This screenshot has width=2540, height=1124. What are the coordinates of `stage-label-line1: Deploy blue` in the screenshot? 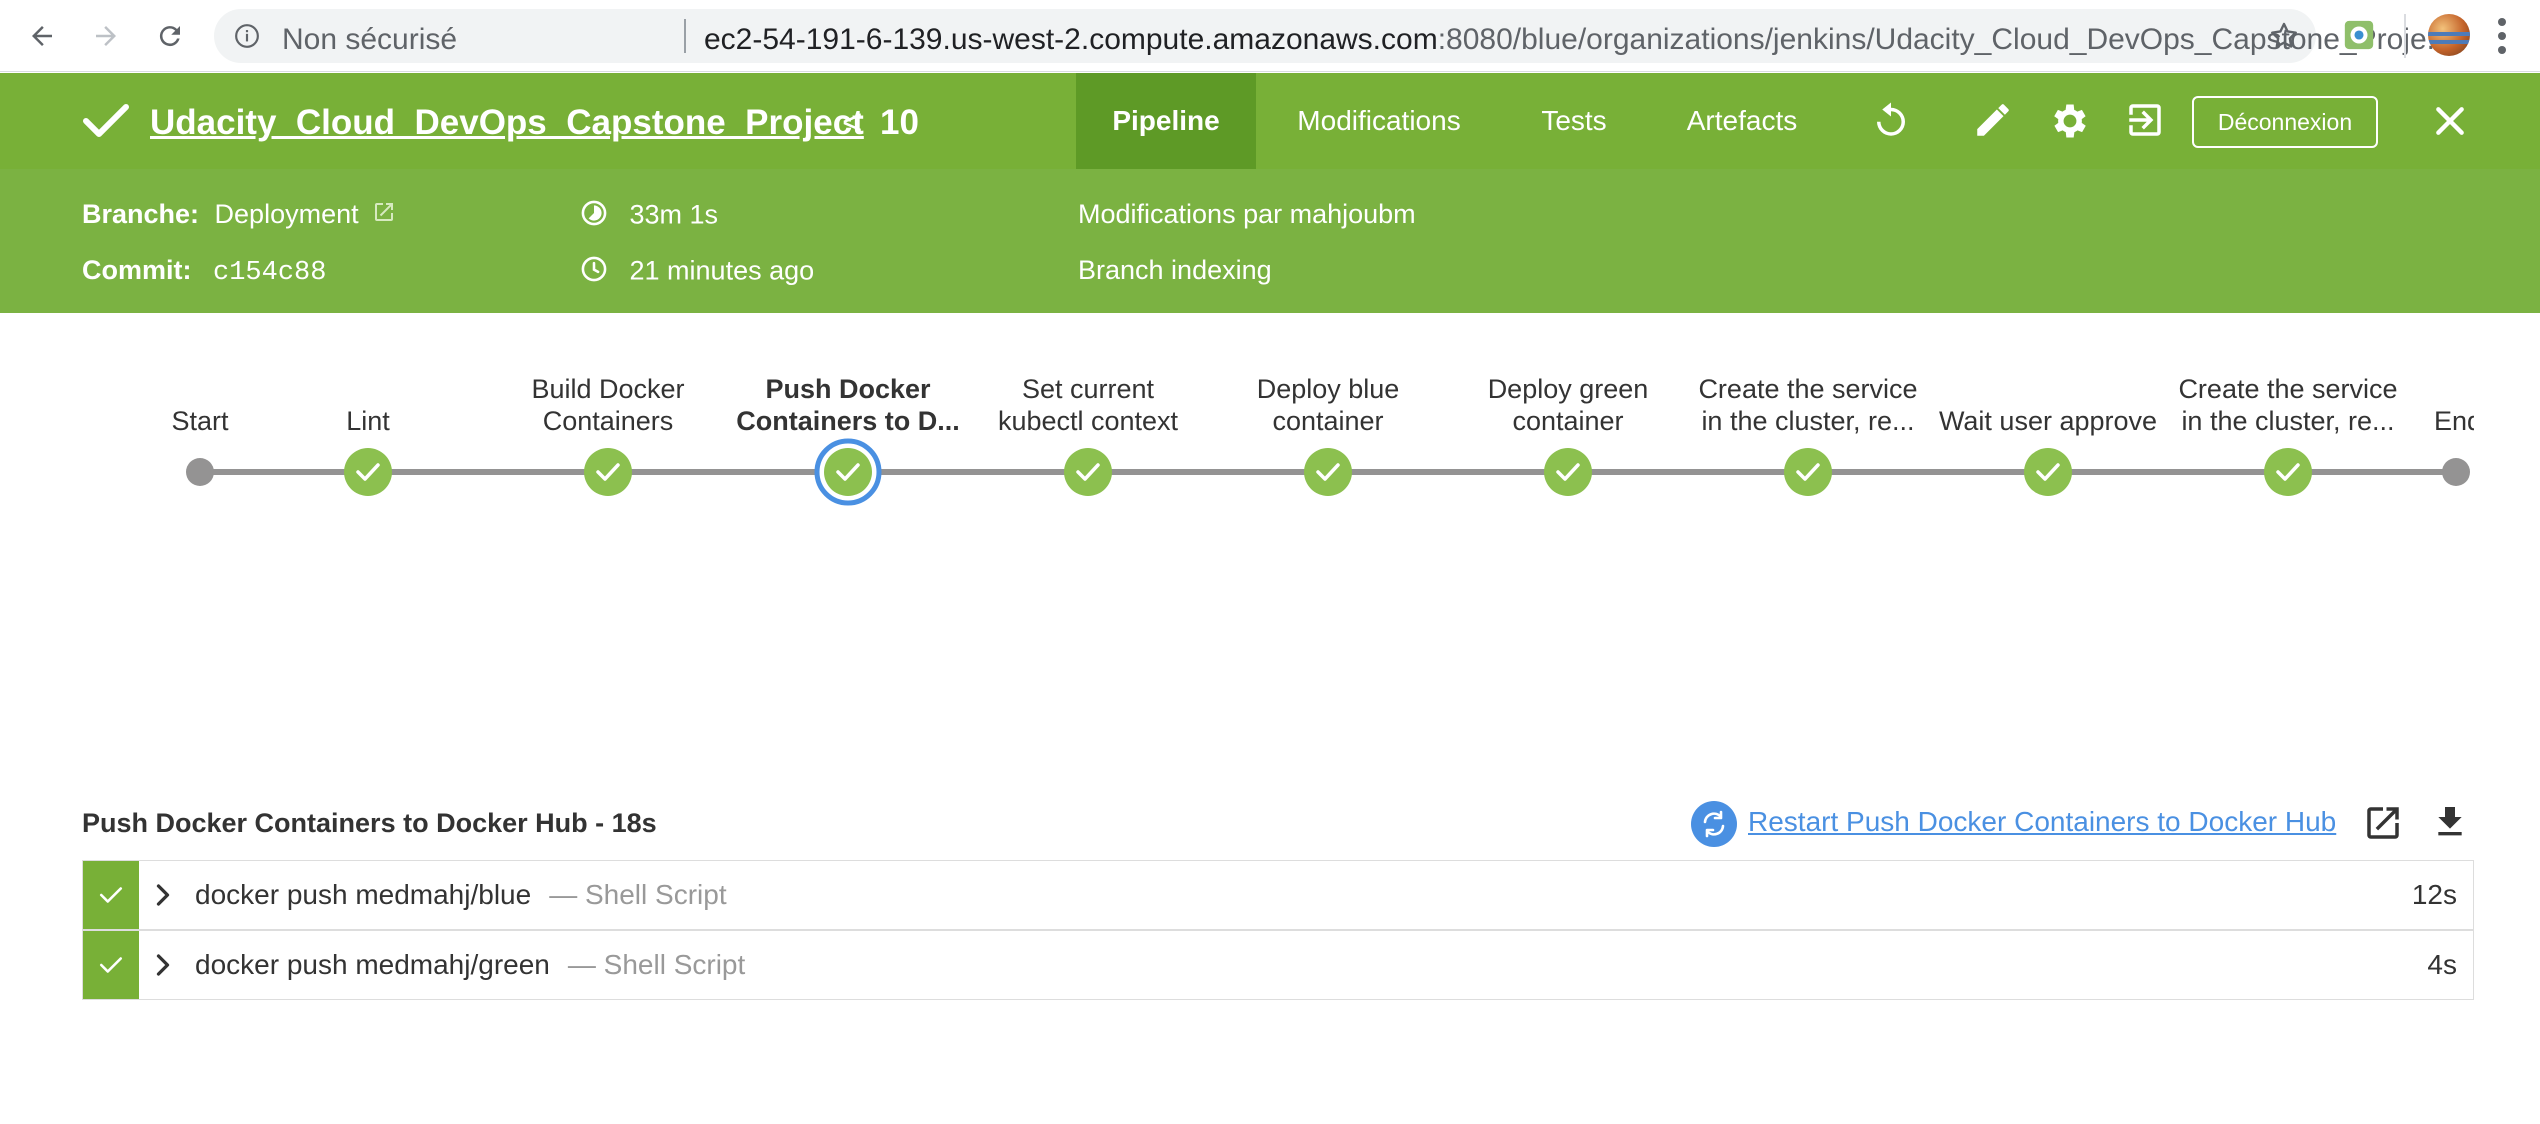 It's located at (1328, 389).